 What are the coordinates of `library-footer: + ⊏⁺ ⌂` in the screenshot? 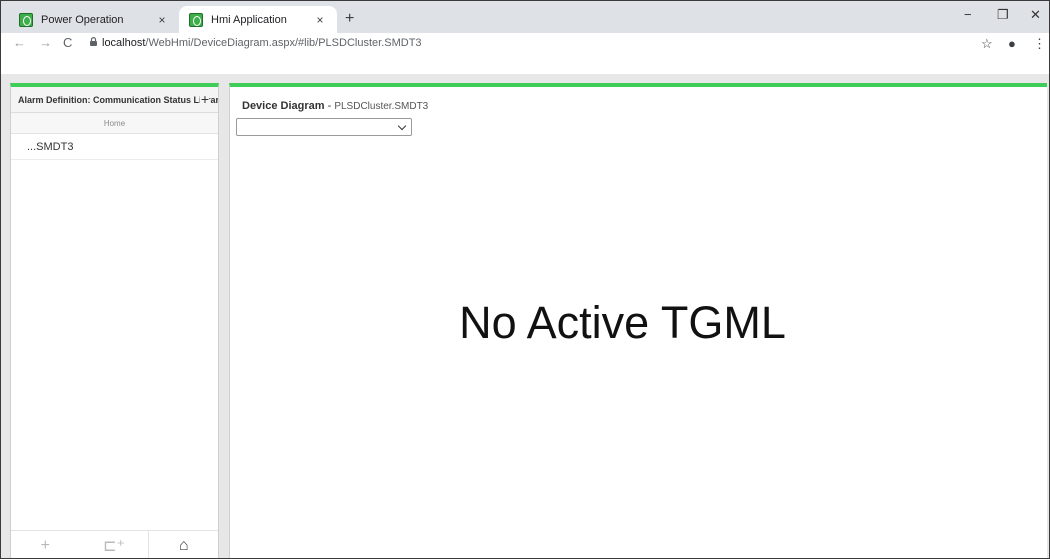 It's located at (114, 544).